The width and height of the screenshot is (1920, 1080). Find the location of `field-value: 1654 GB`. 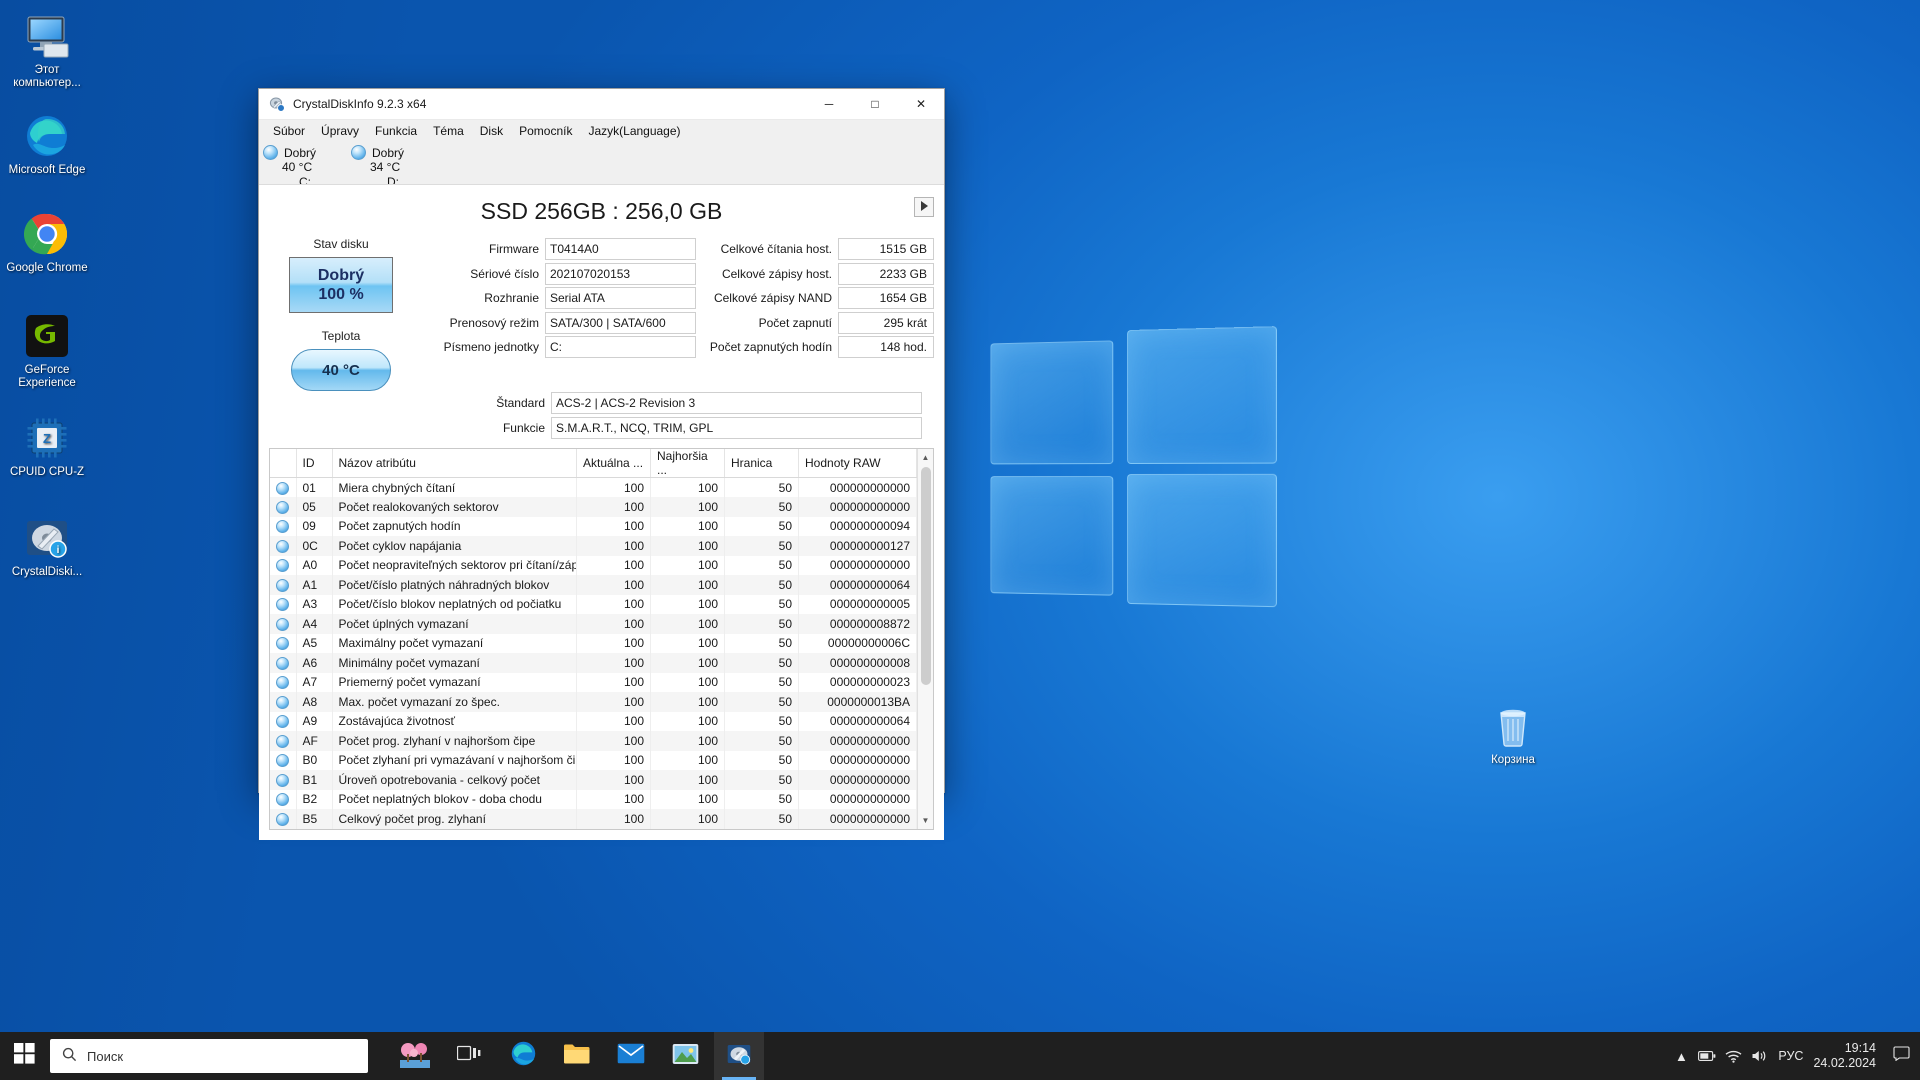

field-value: 1654 GB is located at coordinates (886, 298).